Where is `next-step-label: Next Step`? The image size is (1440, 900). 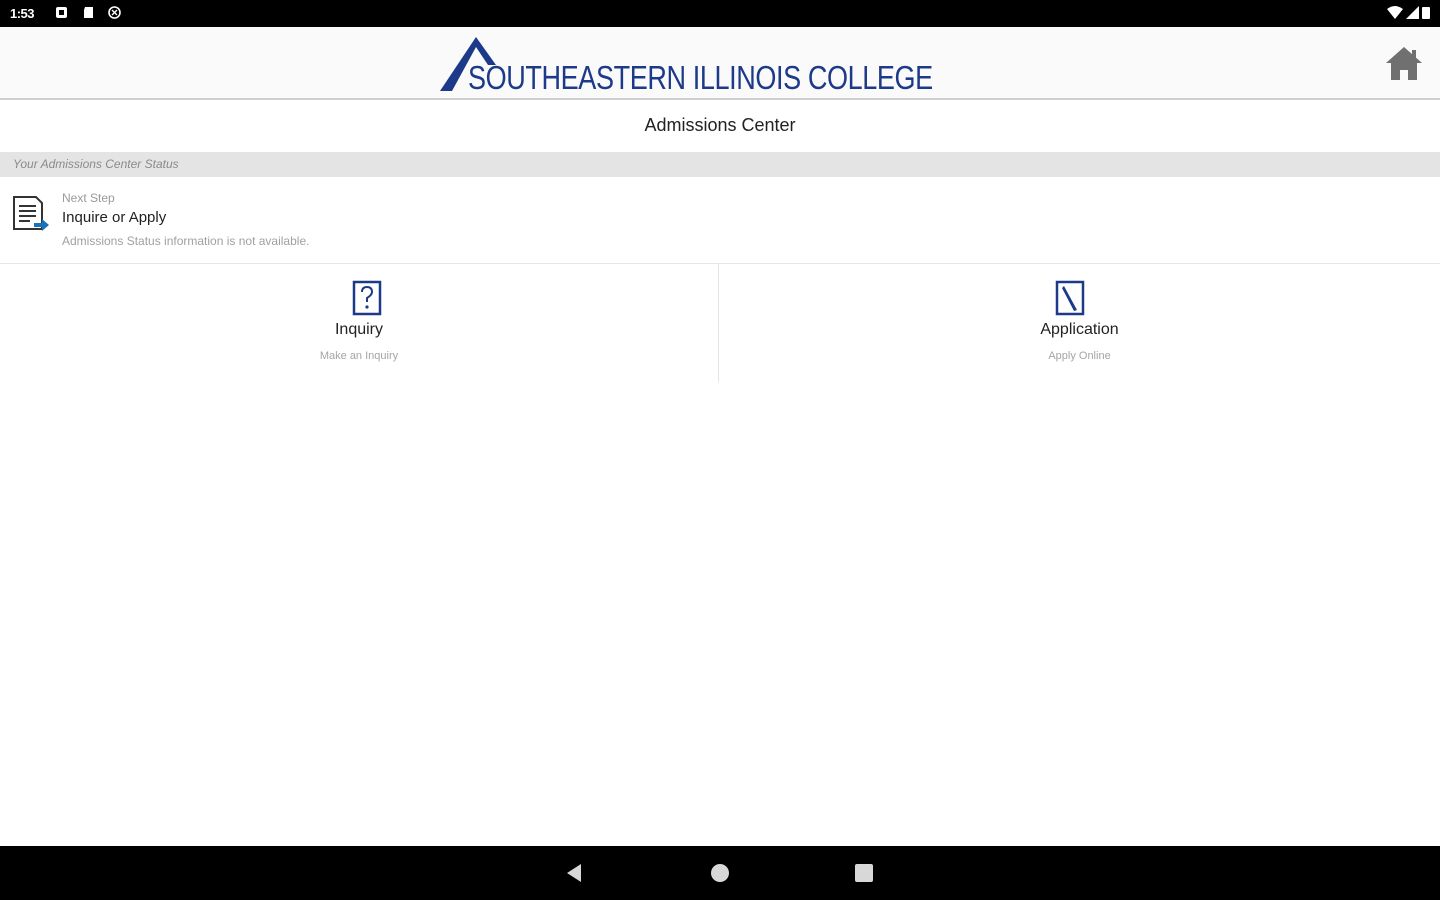 next-step-label: Next Step is located at coordinates (88, 198).